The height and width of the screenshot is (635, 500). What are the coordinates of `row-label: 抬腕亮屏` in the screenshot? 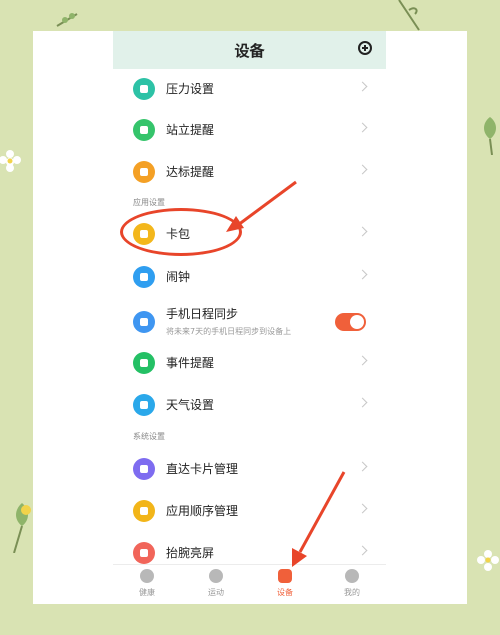 It's located at (190, 553).